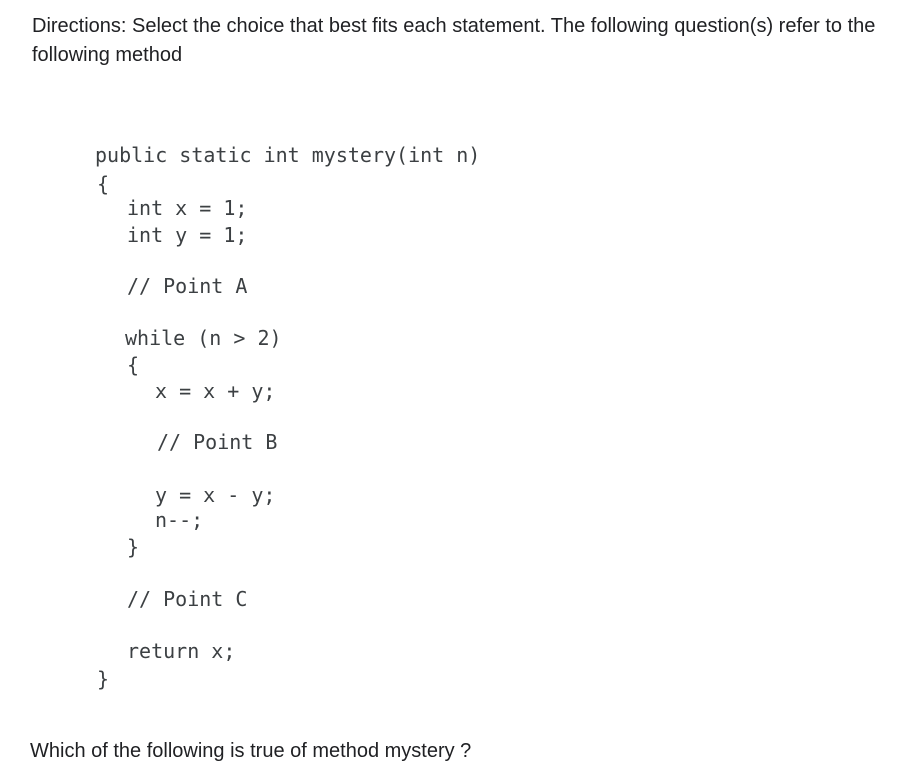 This screenshot has height=779, width=906. I want to click on code-comment-point-b: // Point B, so click(217, 442).